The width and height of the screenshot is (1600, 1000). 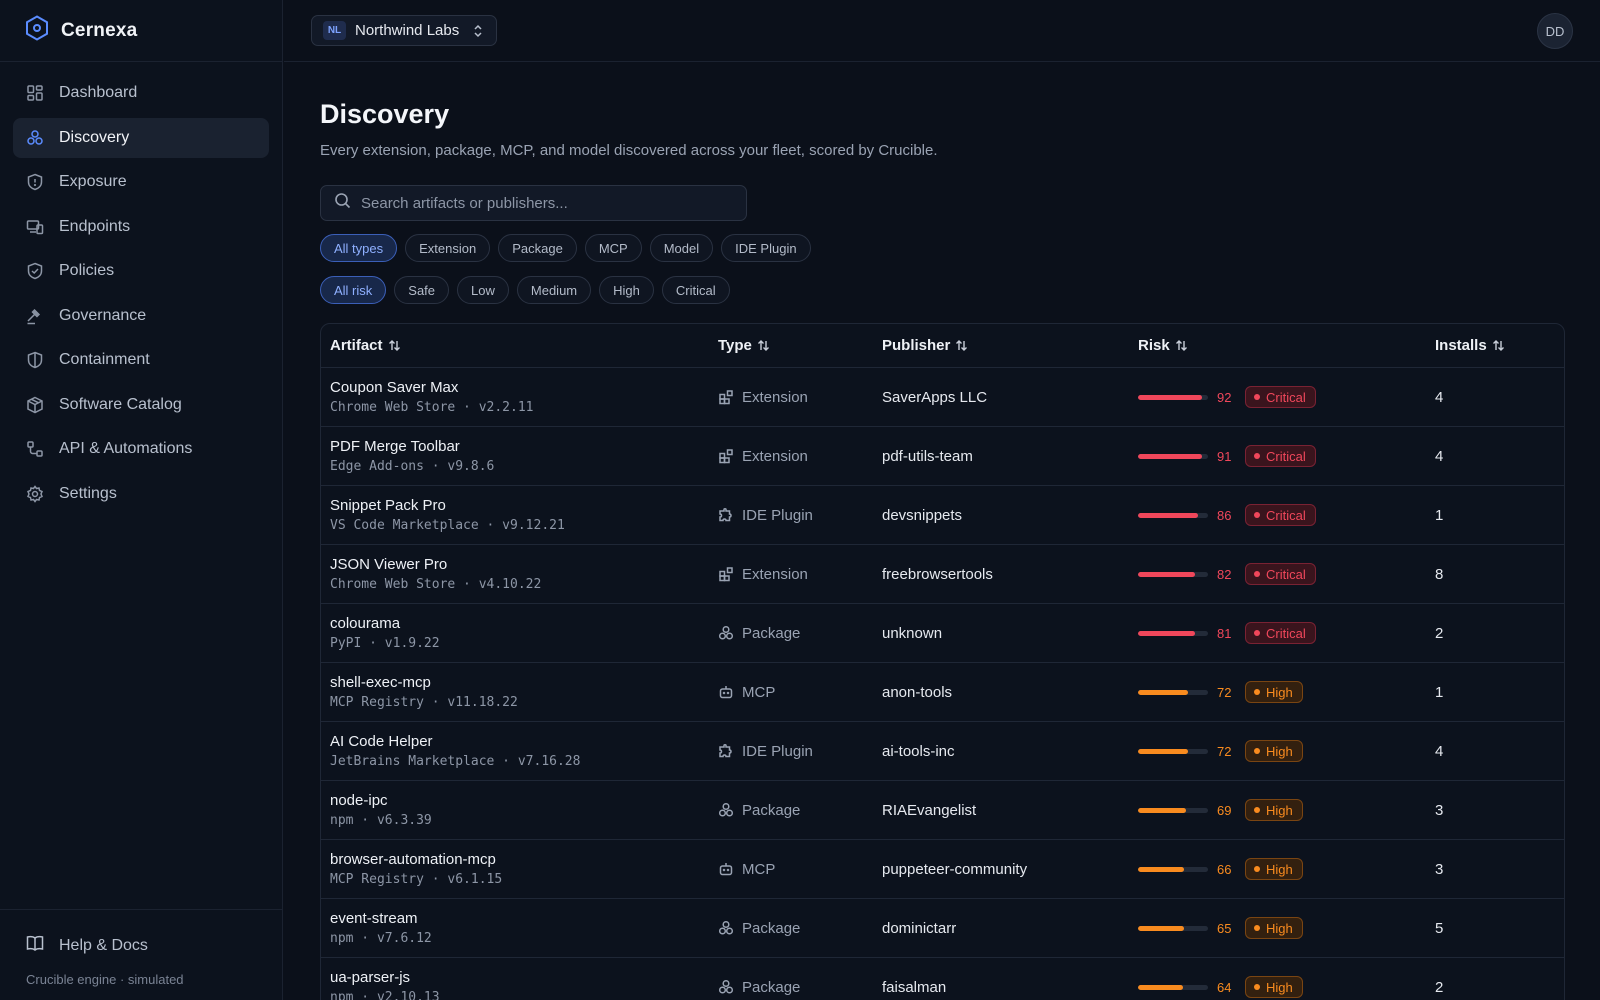 I want to click on risk-level-label: Critical, so click(x=1286, y=397).